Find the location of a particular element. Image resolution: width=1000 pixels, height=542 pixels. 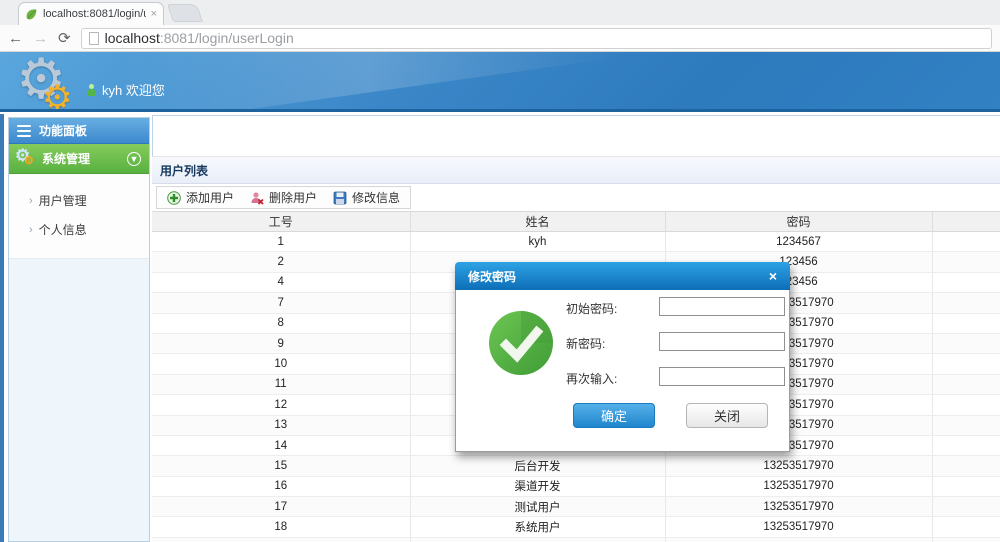

sidebar-group-system-management: ⚙ ⚙ 系统管理 ▼ is located at coordinates (79, 159).